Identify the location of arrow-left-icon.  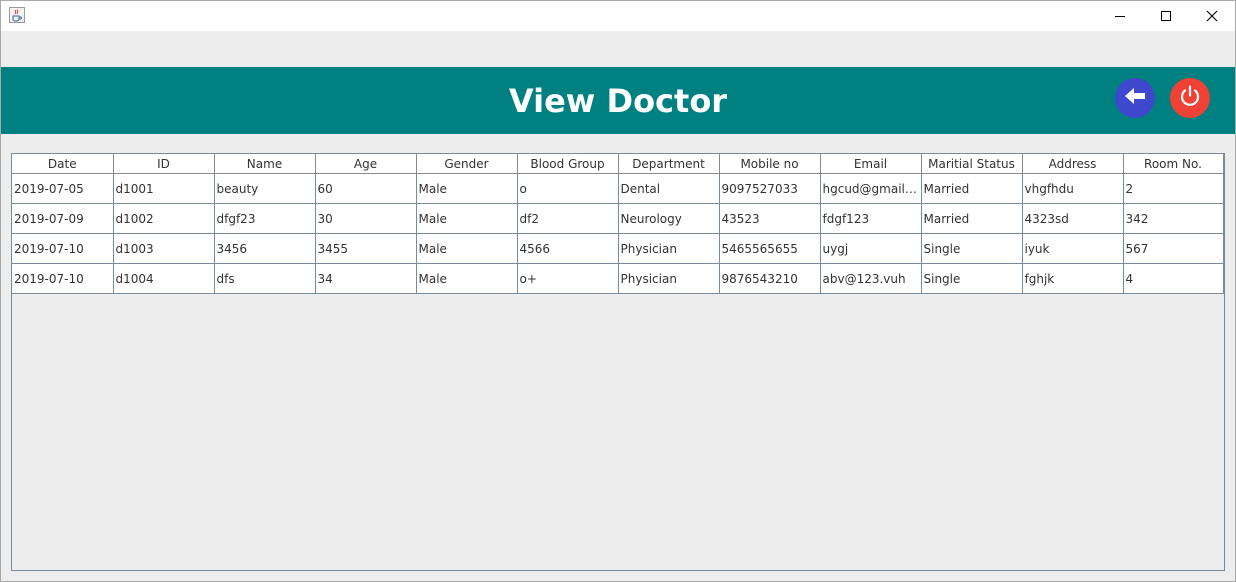
(1135, 98).